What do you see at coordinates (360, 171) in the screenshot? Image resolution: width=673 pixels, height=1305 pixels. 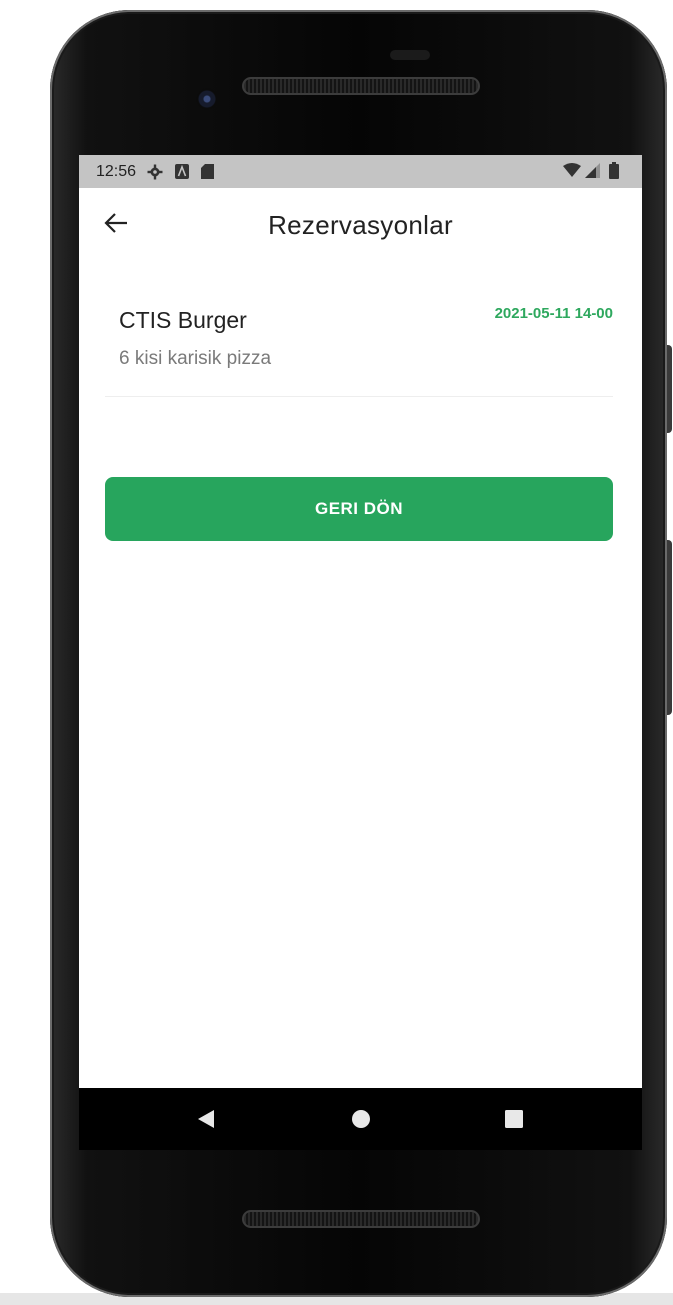 I see `status-bar: 12:56` at bounding box center [360, 171].